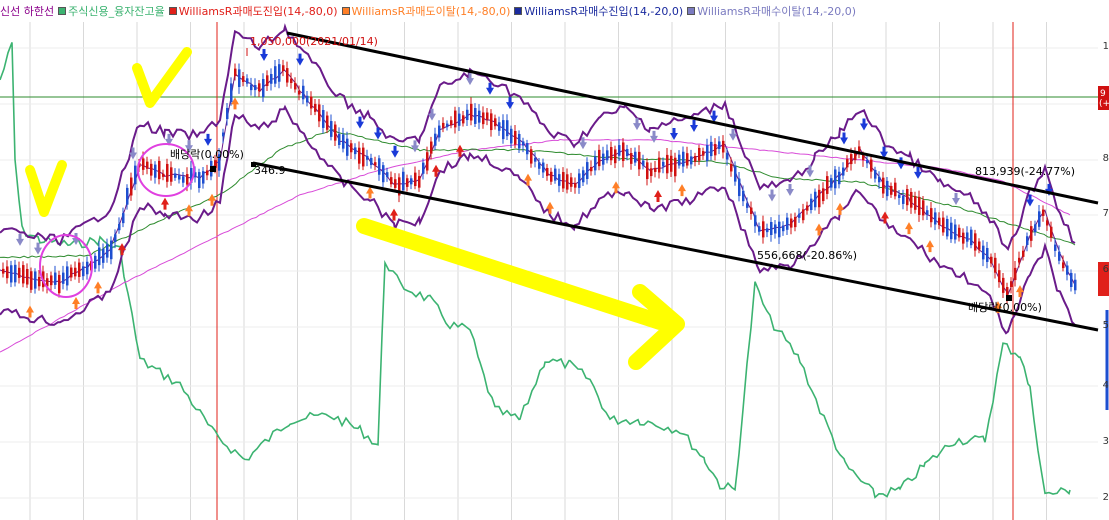  Describe the element at coordinates (771, 11) in the screenshot. I see `legend-item-wr-overbought-exit: WilliamsR과매수이탈(14,-20,0)` at that location.